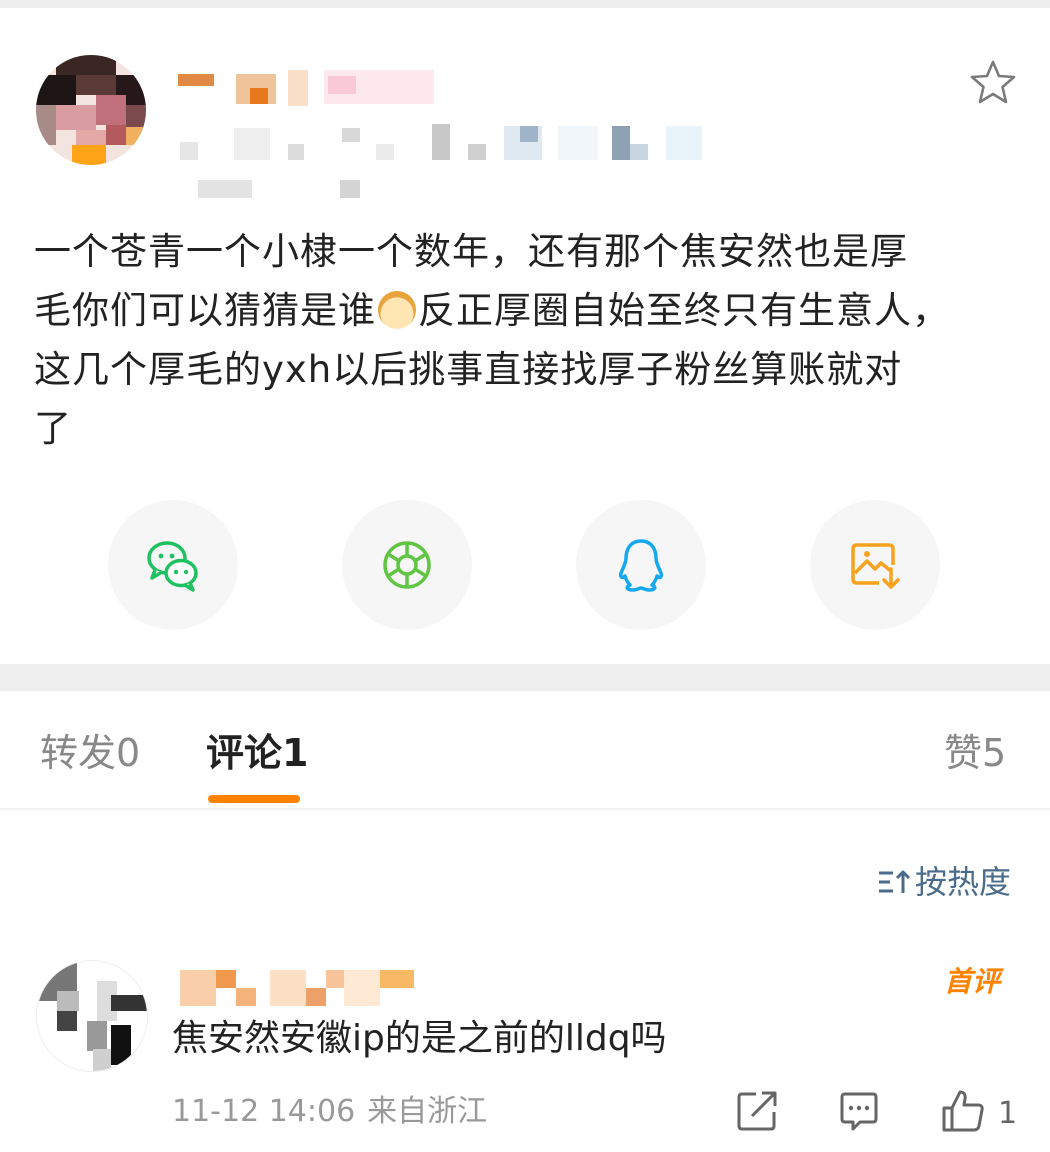 The height and width of the screenshot is (1152, 1050). What do you see at coordinates (264, 1111) in the screenshot?
I see `comment-date: 11-12 14:06` at bounding box center [264, 1111].